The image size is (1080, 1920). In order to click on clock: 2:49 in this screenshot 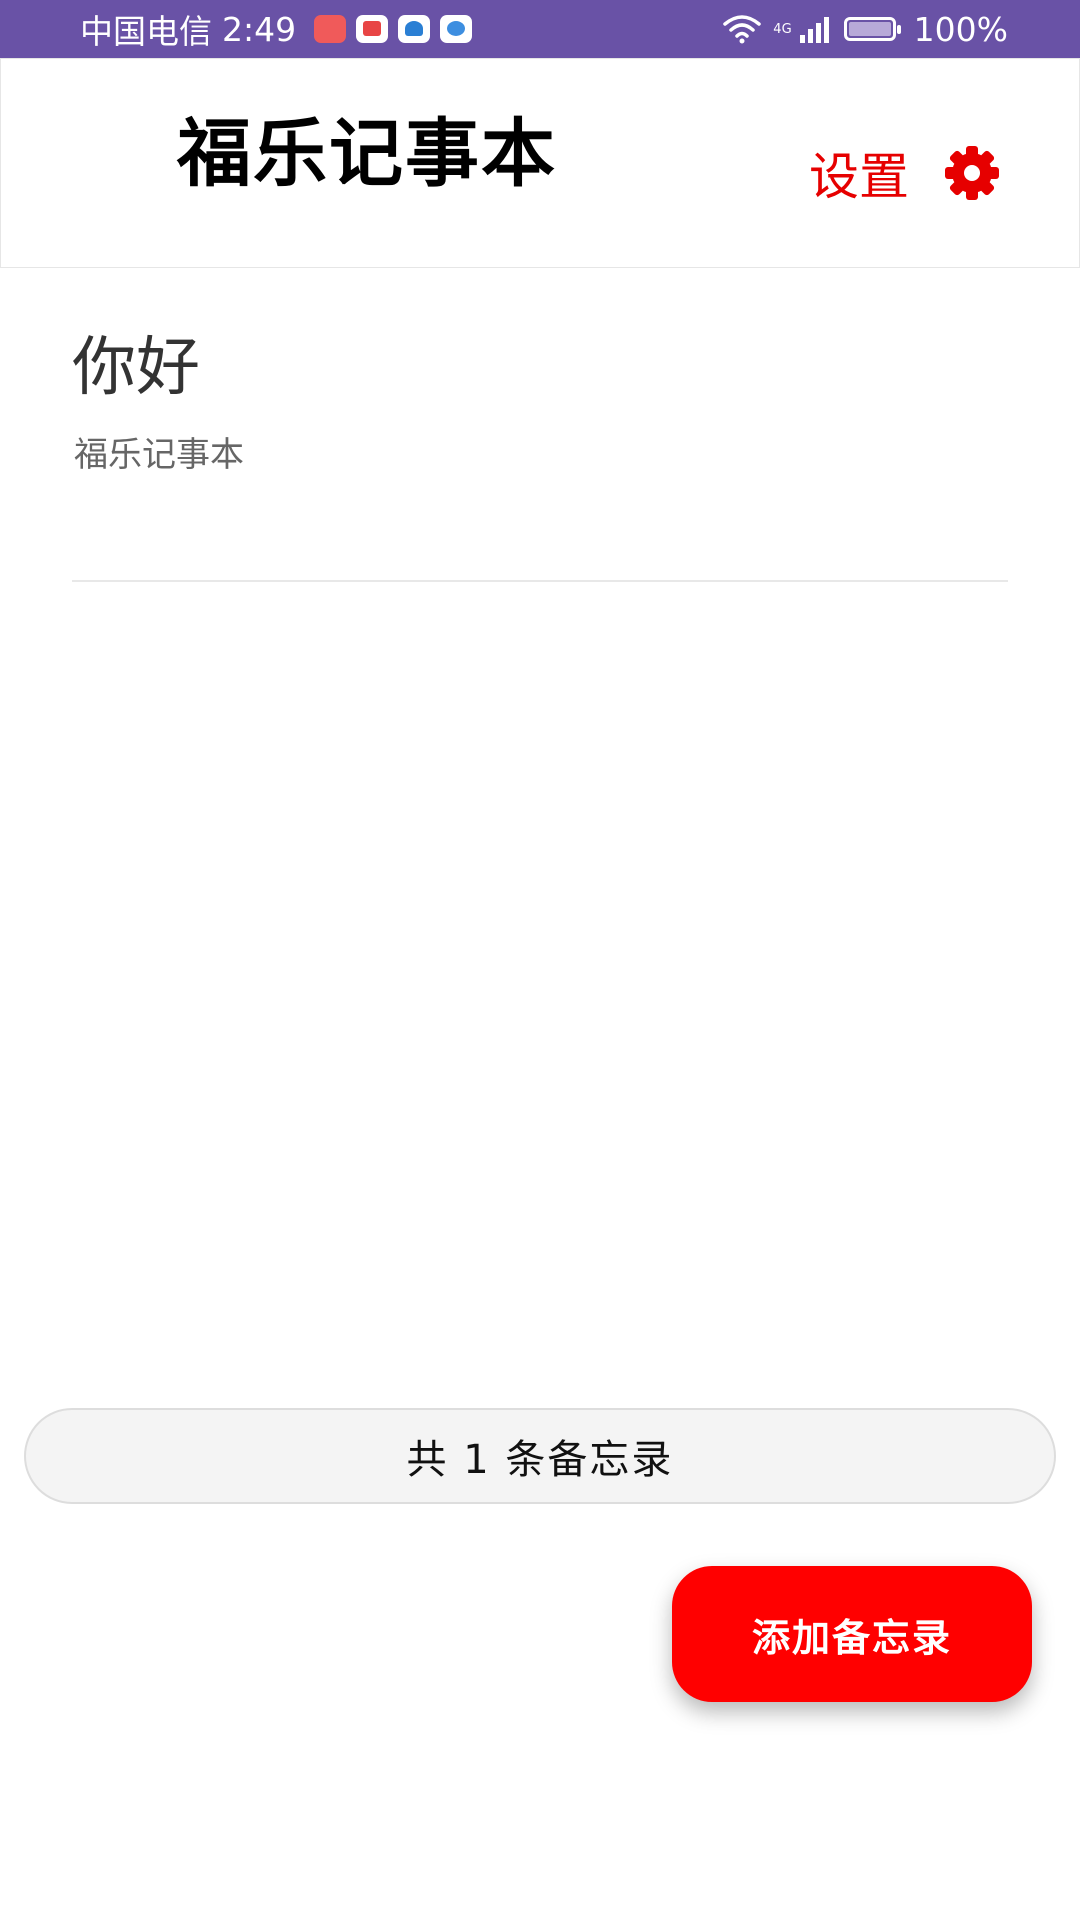, I will do `click(259, 29)`.